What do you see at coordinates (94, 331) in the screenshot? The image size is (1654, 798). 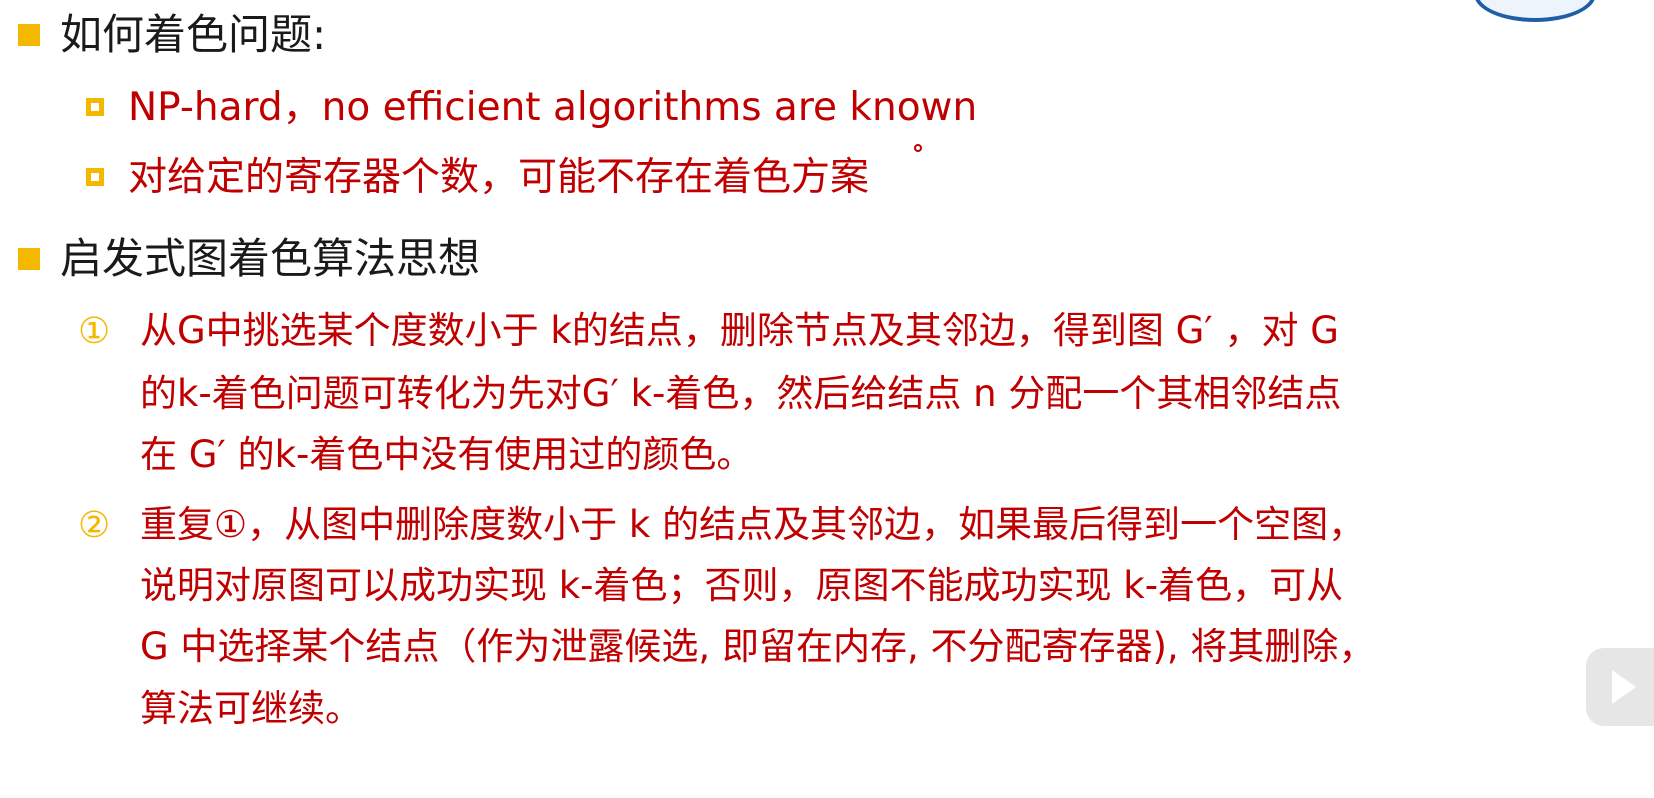 I see `step-1-marker: ①` at bounding box center [94, 331].